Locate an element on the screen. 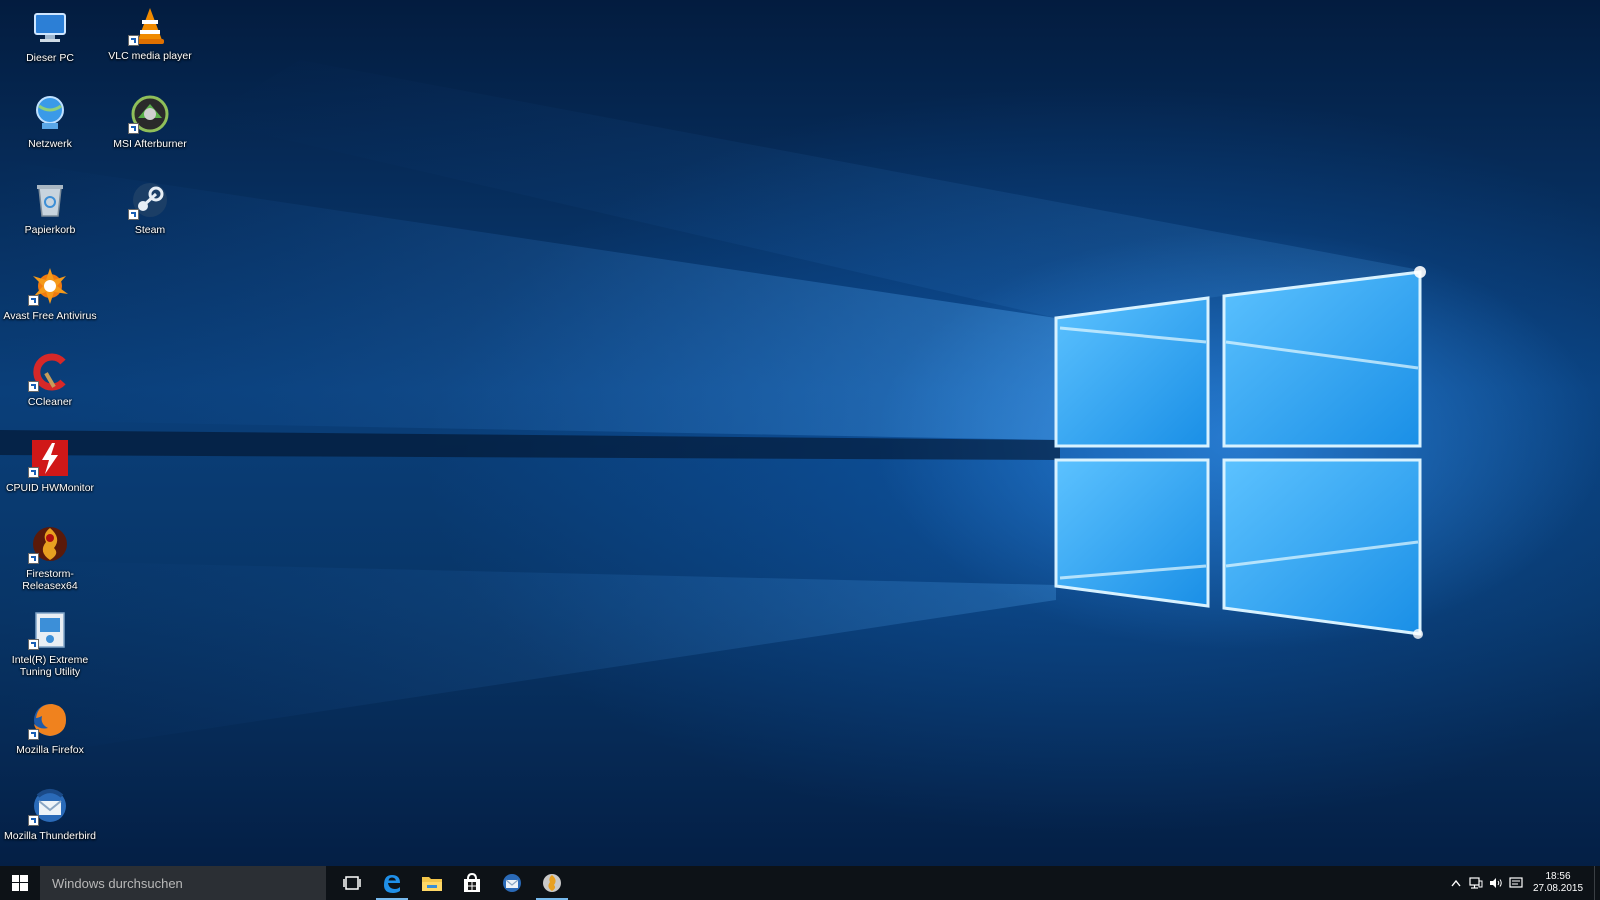 This screenshot has width=1600, height=900. tray-network-button is located at coordinates (1476, 883).